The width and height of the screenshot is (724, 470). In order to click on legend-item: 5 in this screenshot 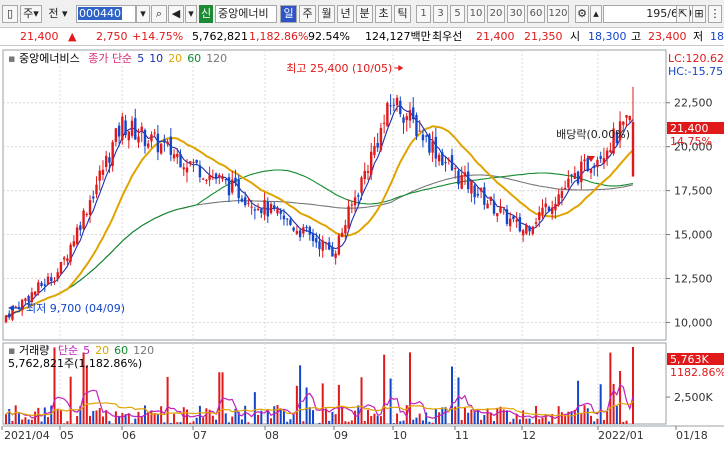, I will do `click(141, 58)`.